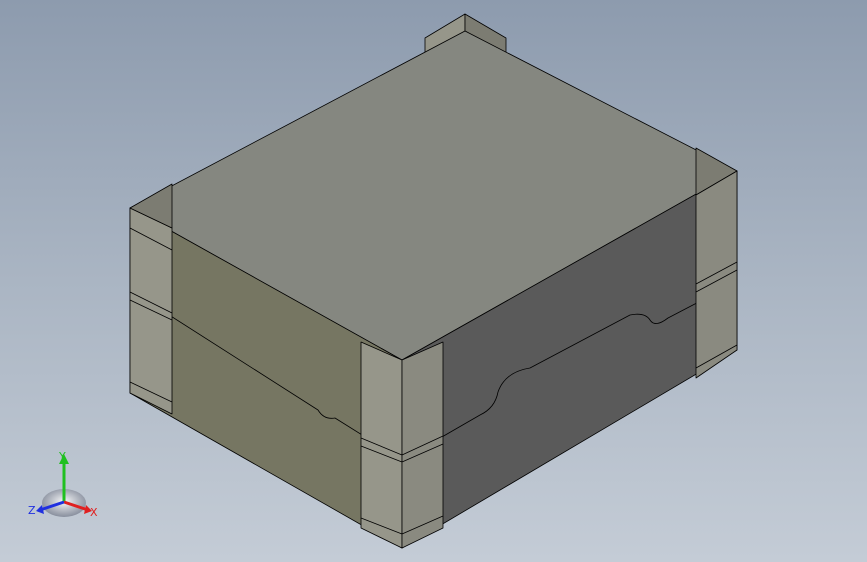 The width and height of the screenshot is (867, 562). I want to click on front-corner-bracket, so click(402, 445).